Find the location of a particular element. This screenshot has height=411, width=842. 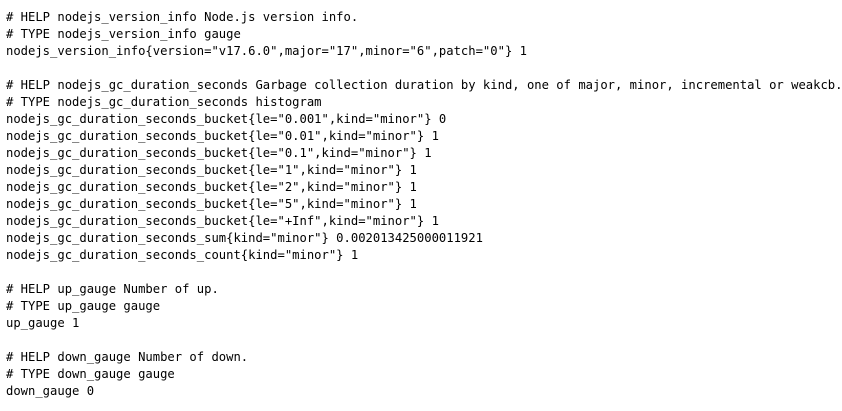

metric-help-line: # HELP up_gauge Number of up. is located at coordinates (112, 289).